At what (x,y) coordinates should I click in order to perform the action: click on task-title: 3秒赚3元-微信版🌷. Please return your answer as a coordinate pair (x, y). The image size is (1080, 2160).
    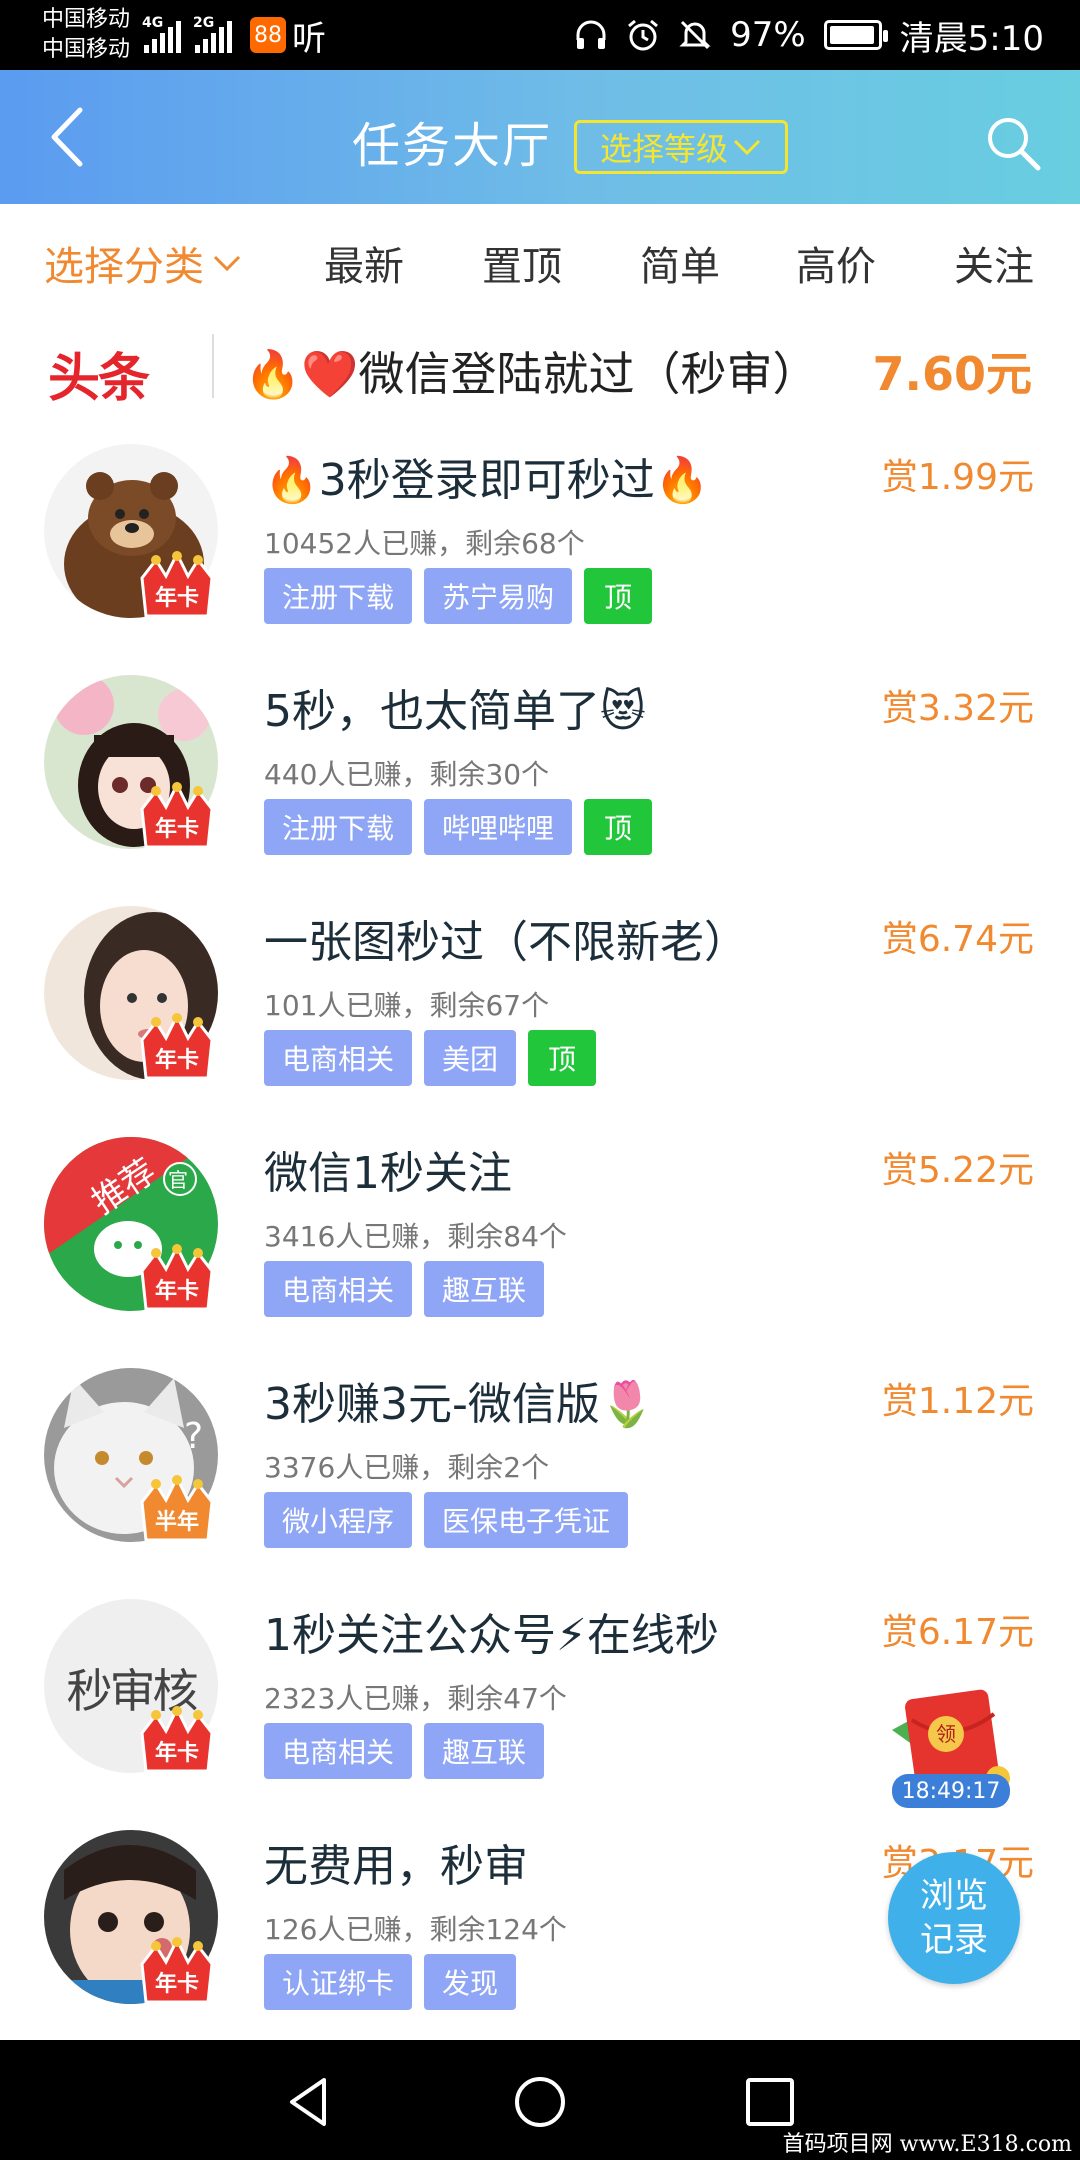
    Looking at the image, I should click on (459, 1404).